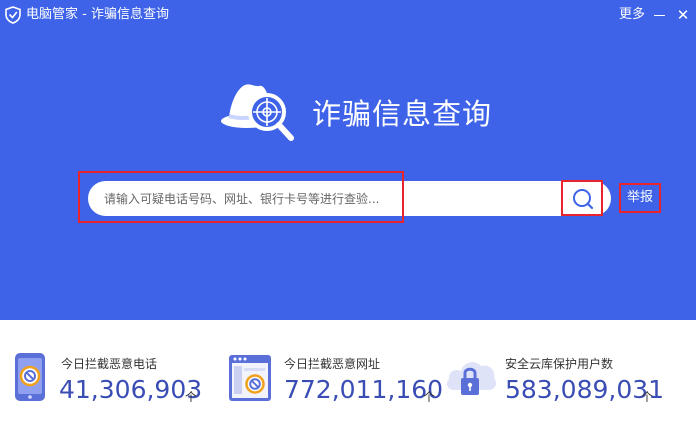  What do you see at coordinates (257, 112) in the screenshot?
I see `detective-hat-icon` at bounding box center [257, 112].